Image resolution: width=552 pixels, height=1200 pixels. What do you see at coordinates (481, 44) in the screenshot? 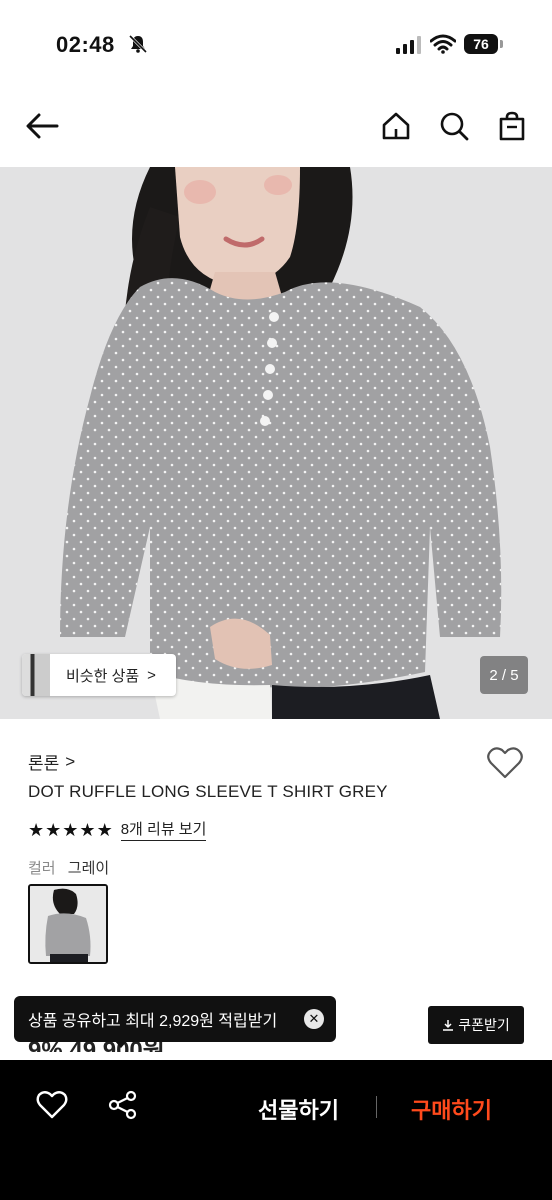
I see `battery-level: 76` at bounding box center [481, 44].